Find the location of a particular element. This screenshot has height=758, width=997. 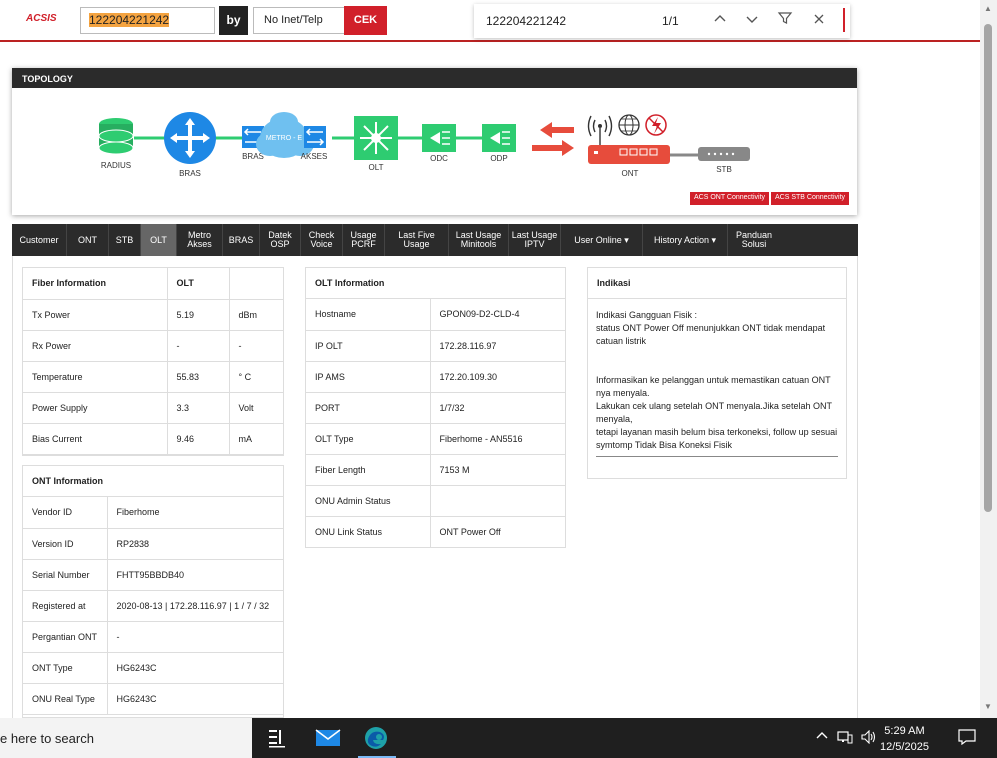

table-row: IP AMS 172.20.109.30 is located at coordinates (435, 377).